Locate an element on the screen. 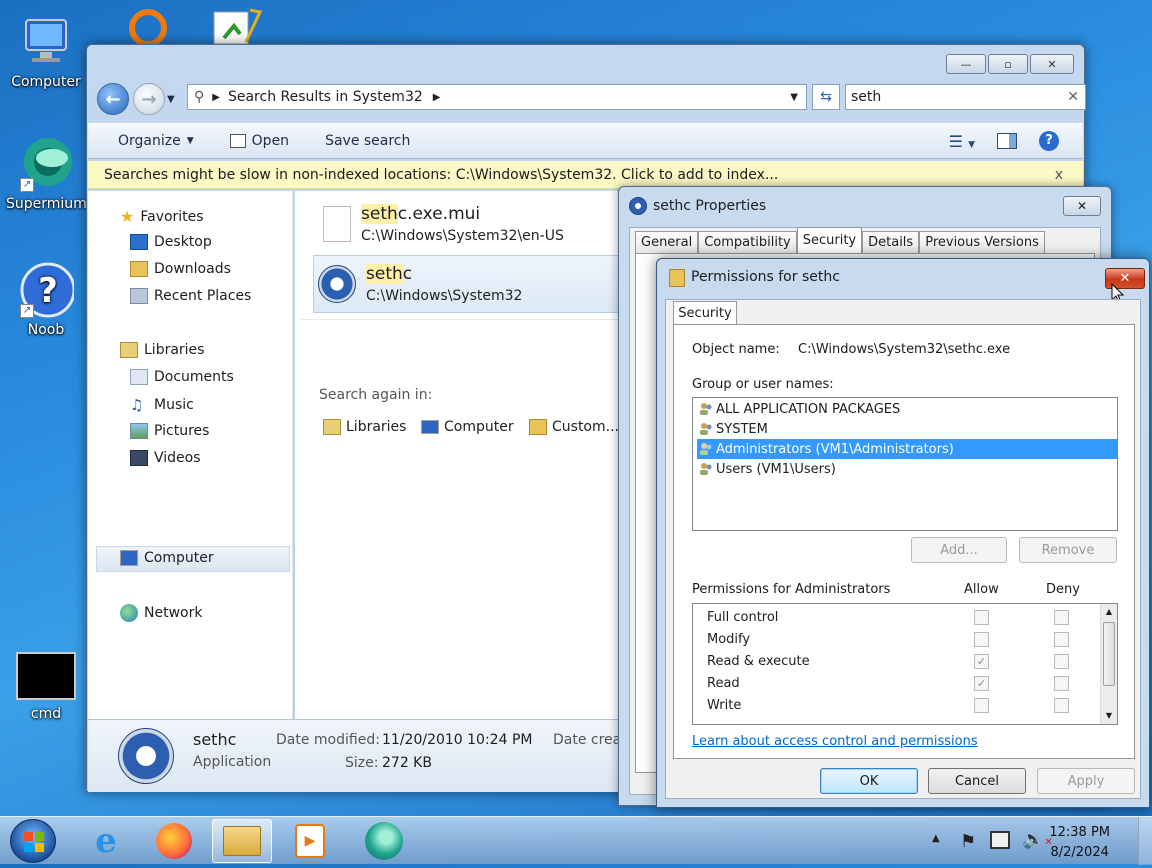 This screenshot has height=868, width=1152. refresh-button: ⇆ is located at coordinates (826, 97).